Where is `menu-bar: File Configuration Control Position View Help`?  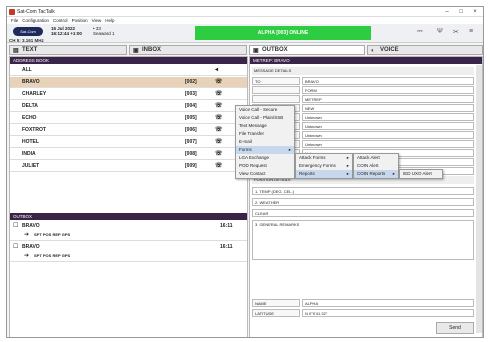 menu-bar: File Configuration Control Position View Help is located at coordinates (245, 20).